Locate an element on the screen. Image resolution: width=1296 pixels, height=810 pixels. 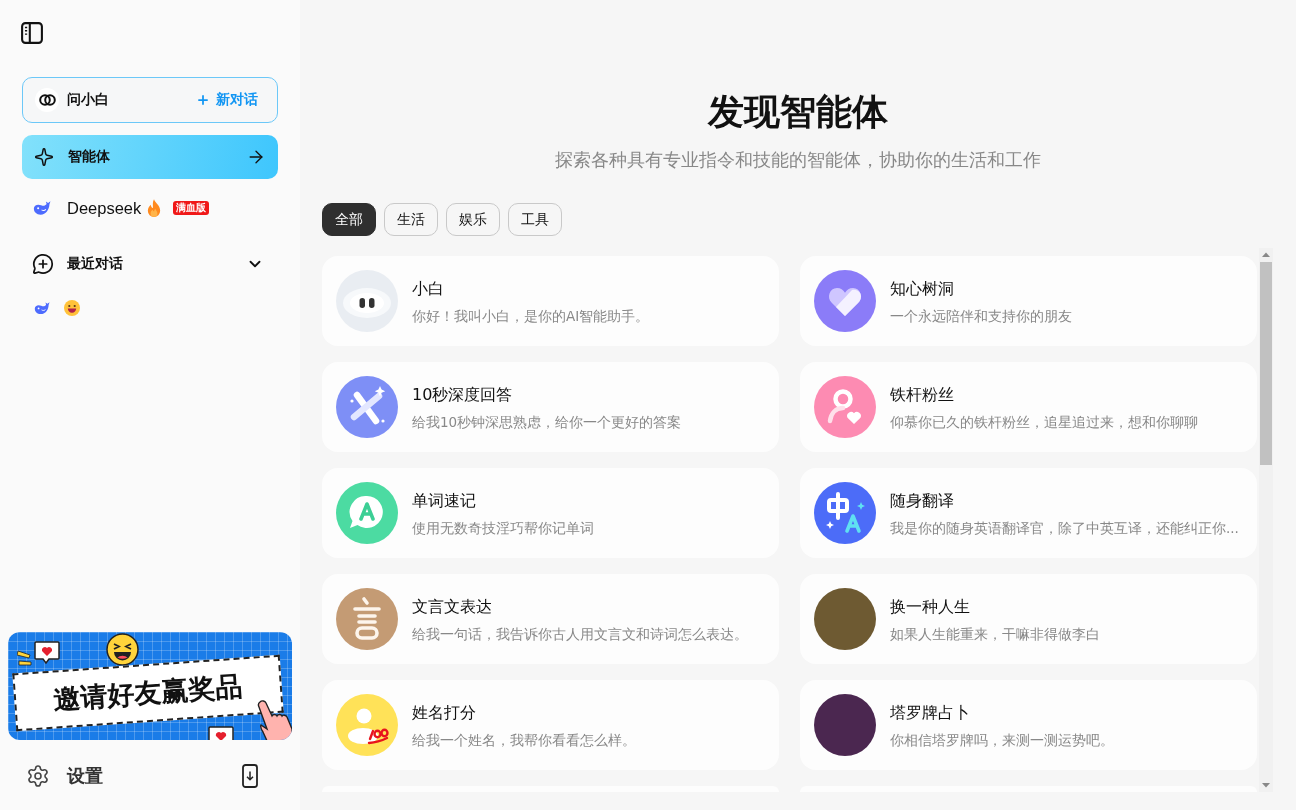
scrollbar-thumb is located at coordinates (1266, 363).